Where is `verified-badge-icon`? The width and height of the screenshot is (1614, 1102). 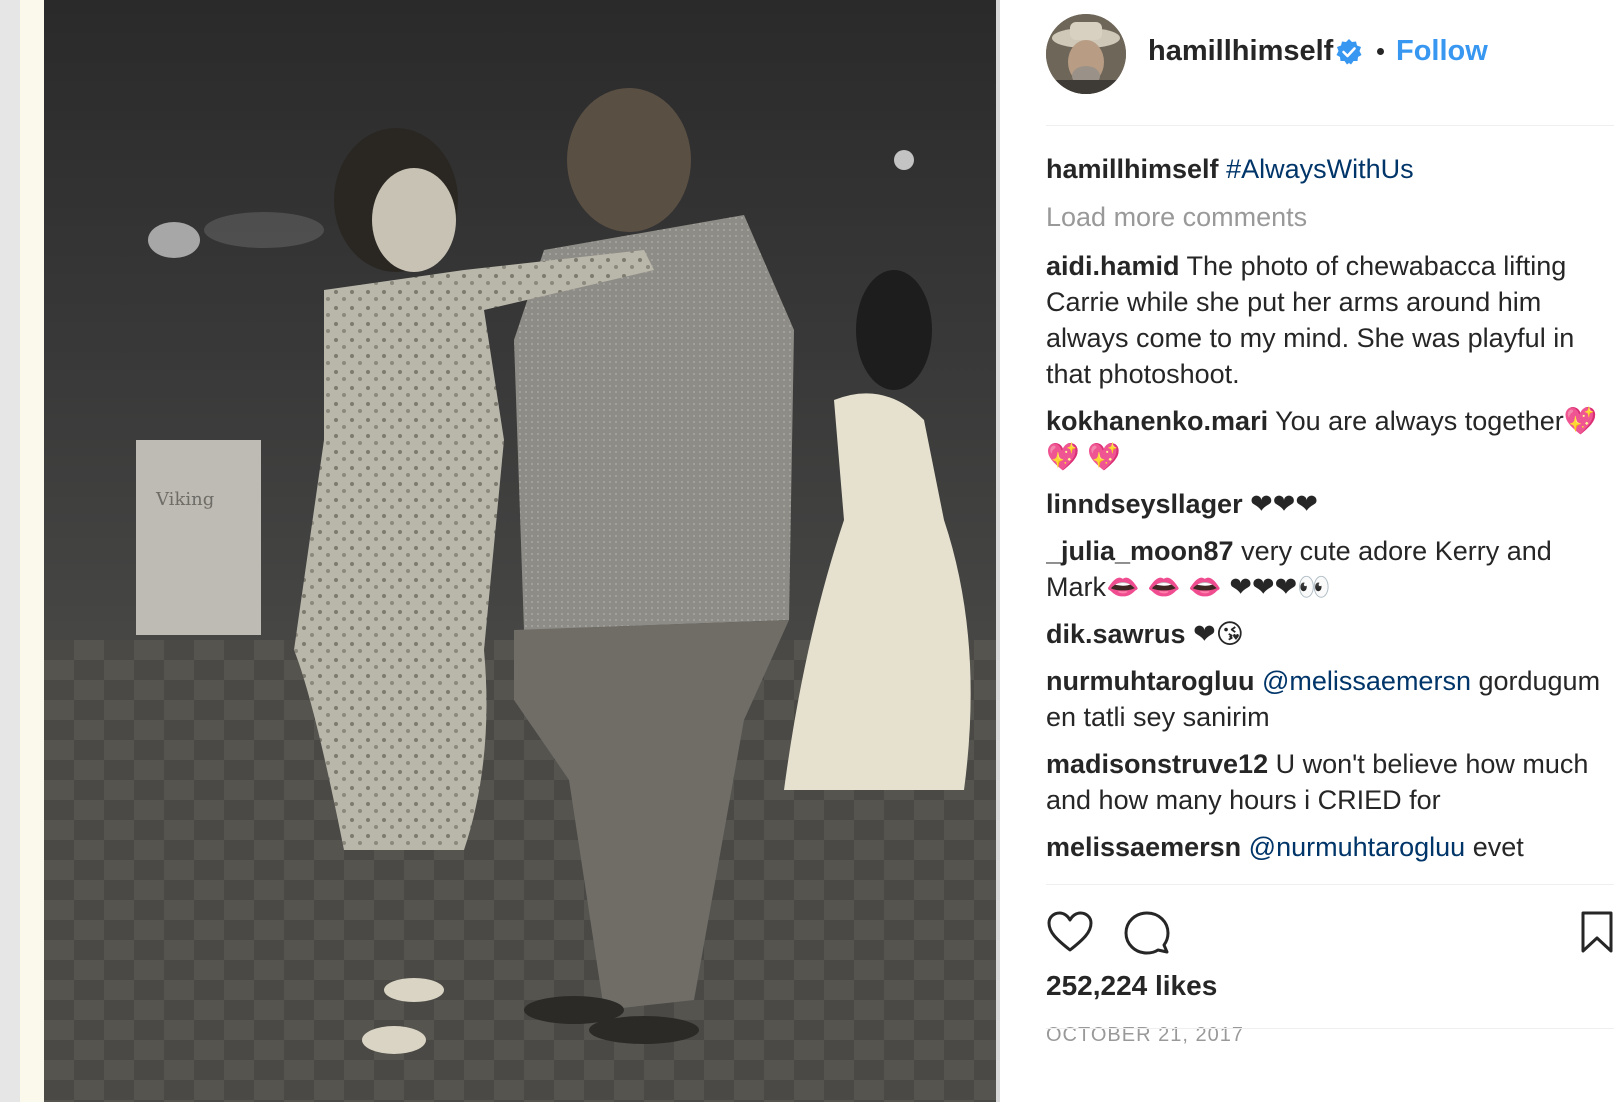 verified-badge-icon is located at coordinates (1349, 52).